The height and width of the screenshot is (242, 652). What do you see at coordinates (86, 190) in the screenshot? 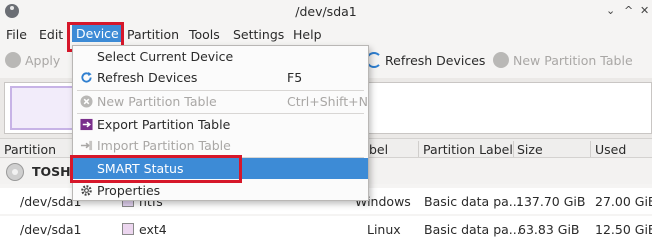
I see `gear-icon` at bounding box center [86, 190].